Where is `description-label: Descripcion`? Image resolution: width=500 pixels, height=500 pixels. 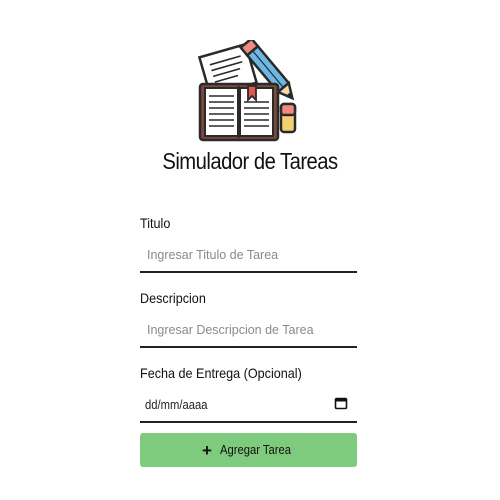 description-label: Descripcion is located at coordinates (173, 298).